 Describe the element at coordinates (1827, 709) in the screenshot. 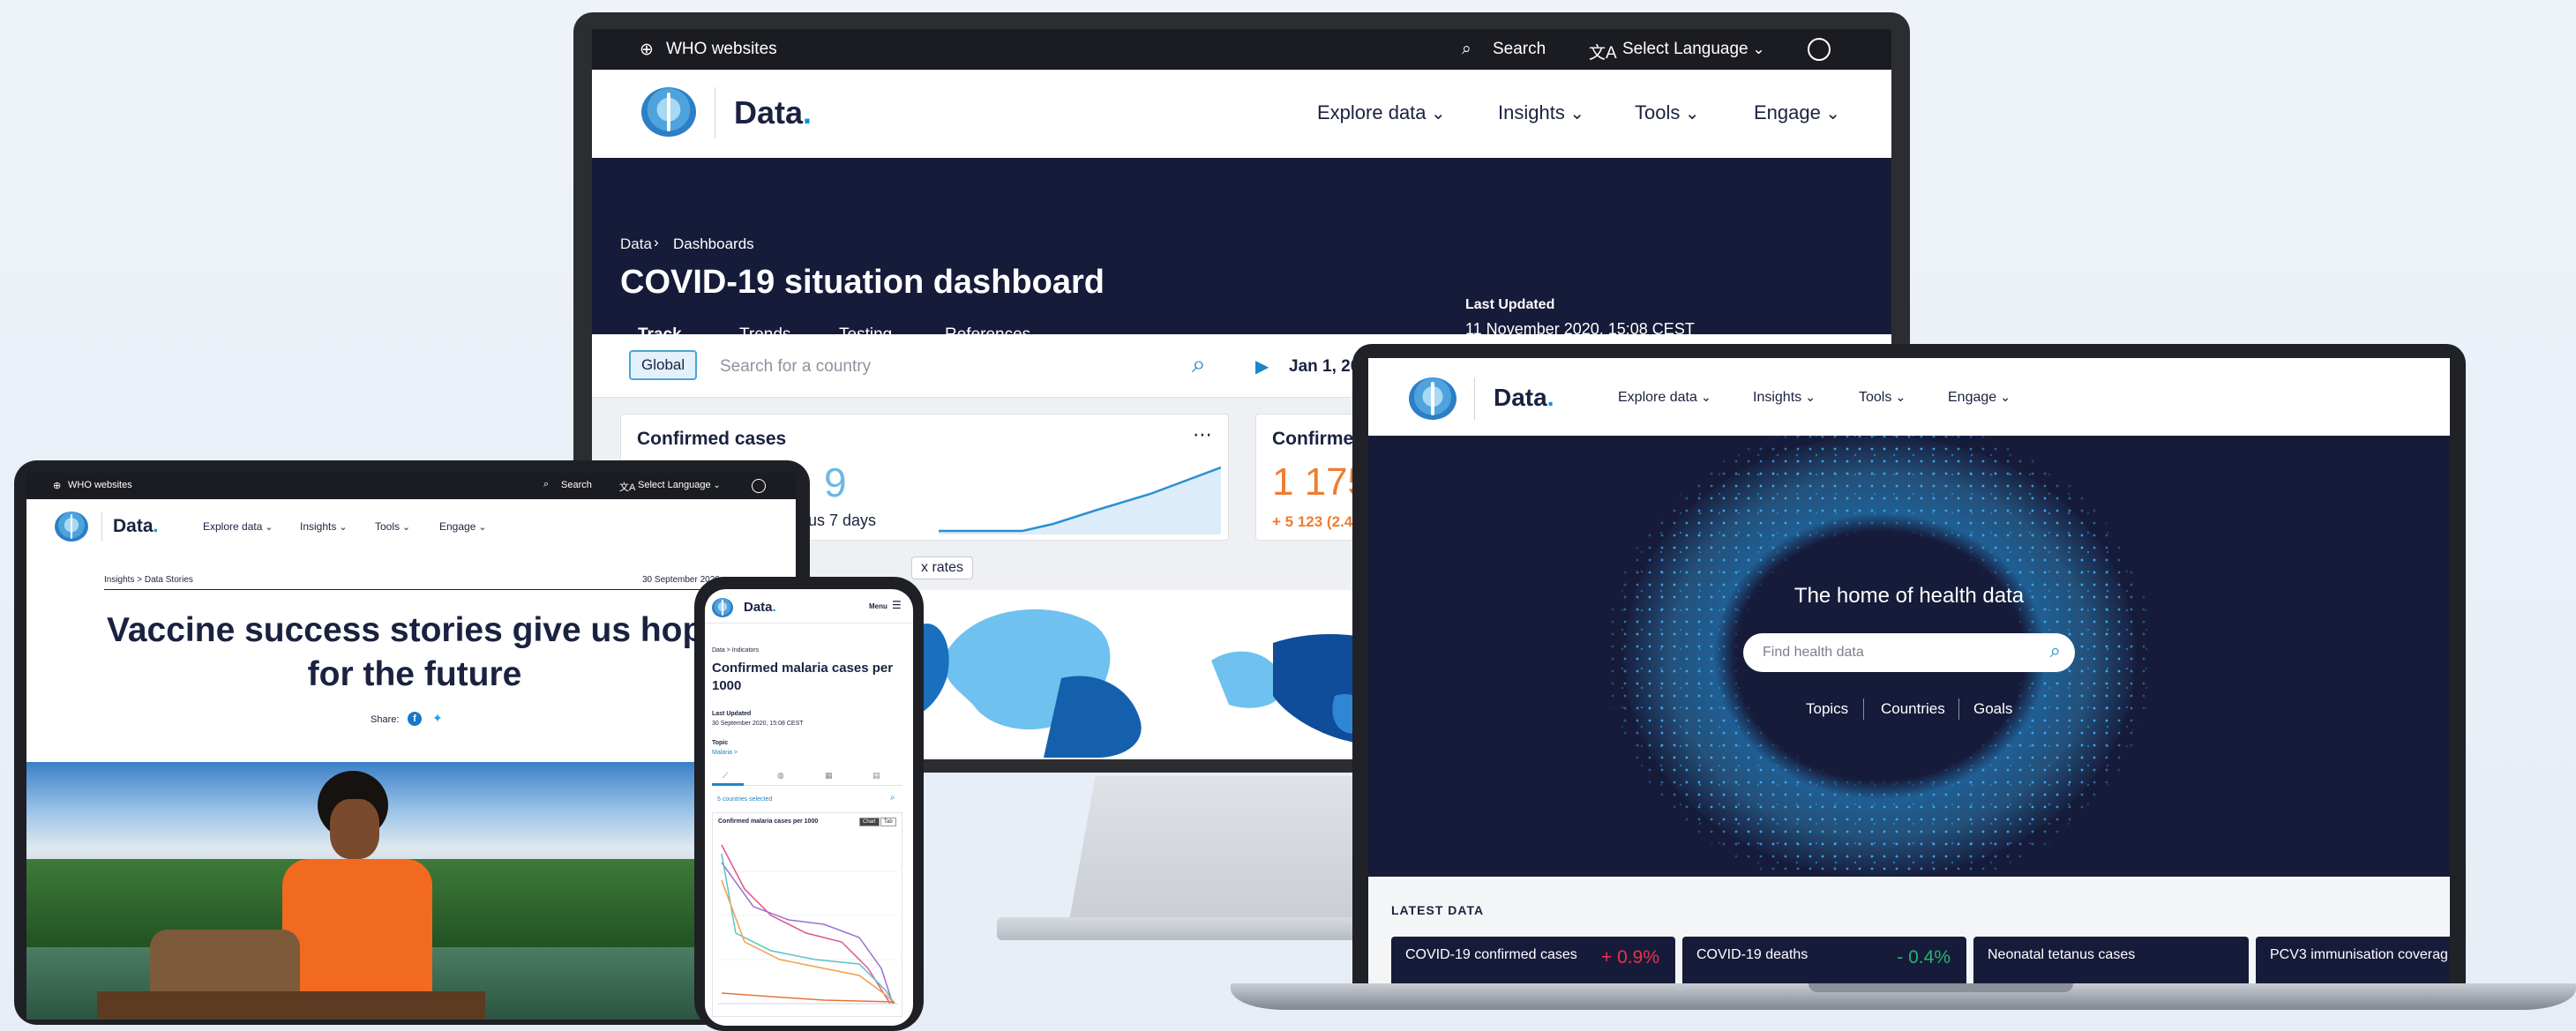

I see `link-topics: Topics` at that location.